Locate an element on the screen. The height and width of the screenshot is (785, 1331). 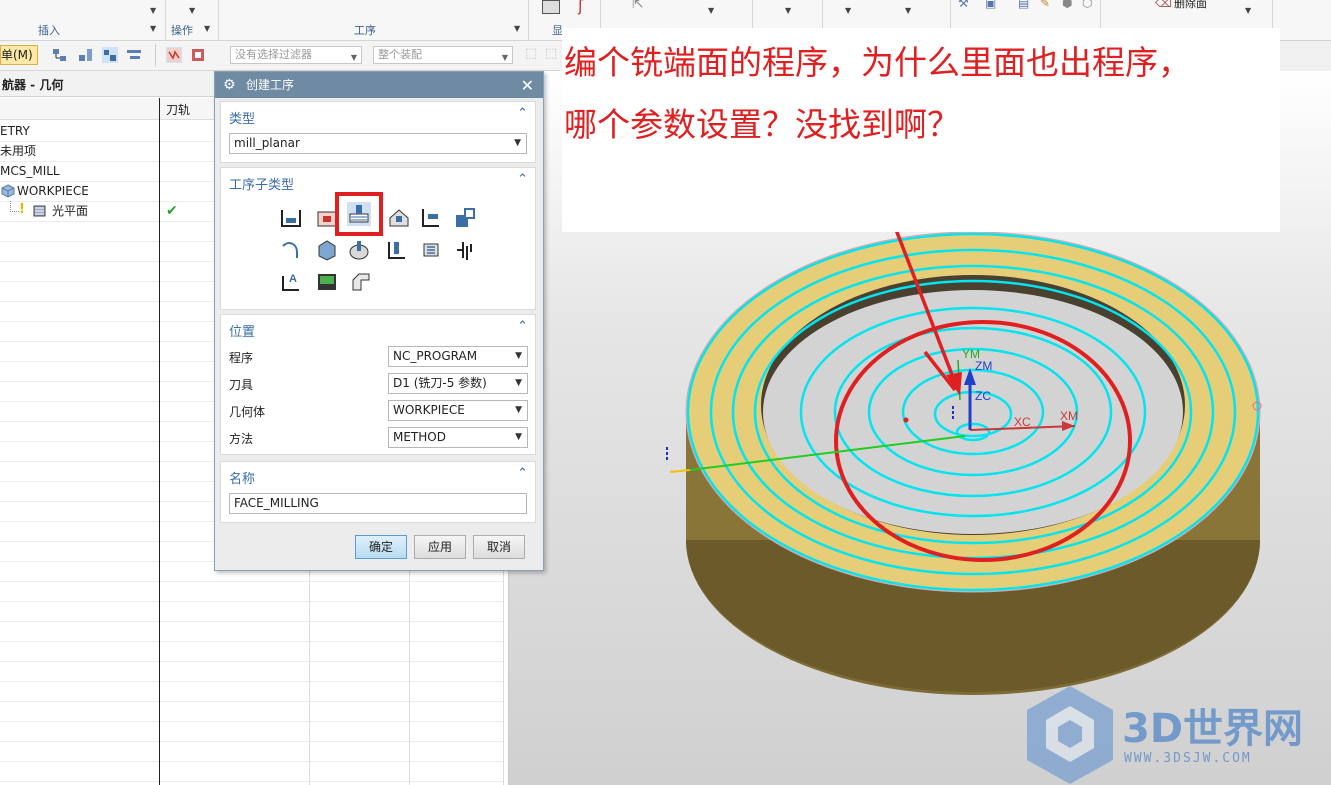
planar-text-icon: A is located at coordinates (291, 282).